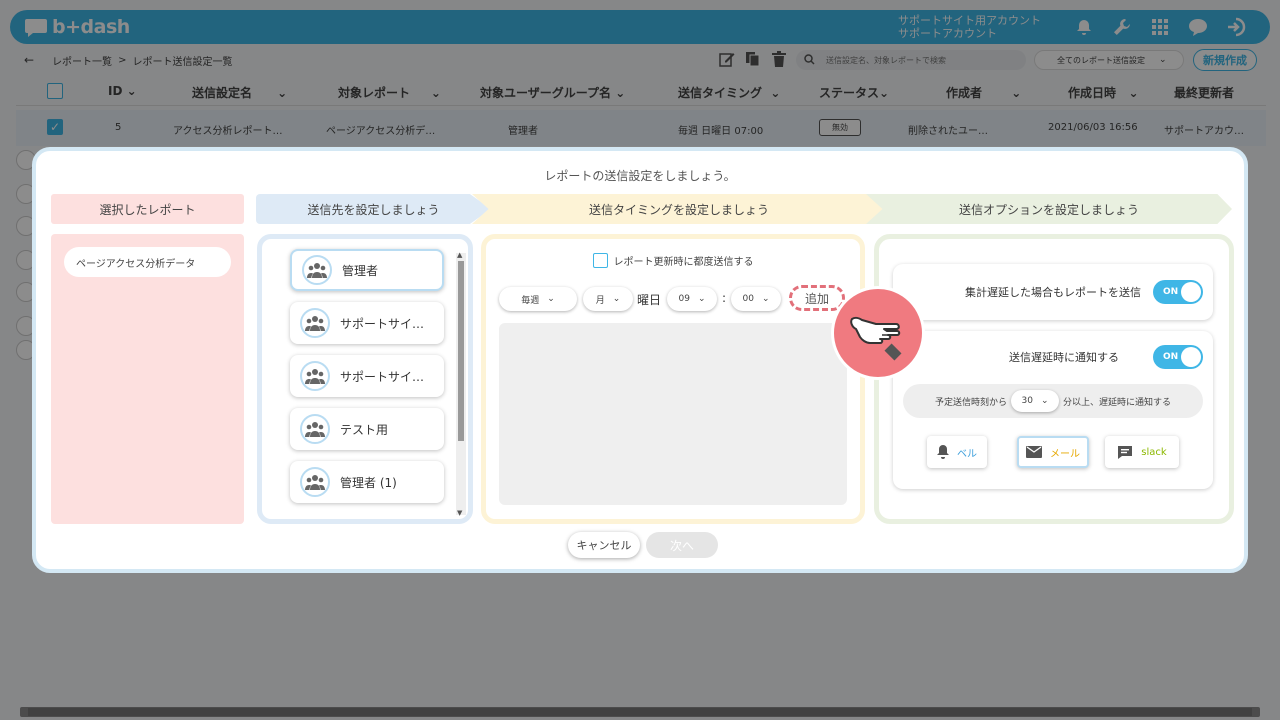  I want to click on recipient-group-panel: 管理者 サポートサイ… サポートサイ… テスト用 管理者 (1) ▲ ▼, so click(365, 379).